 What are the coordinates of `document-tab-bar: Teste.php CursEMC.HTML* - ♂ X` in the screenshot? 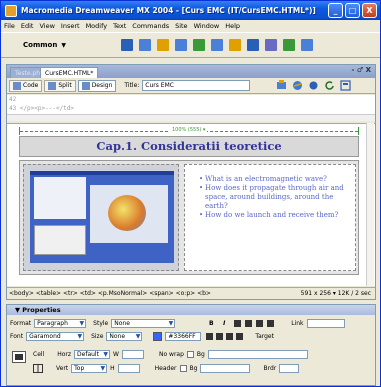 It's located at (191, 71).